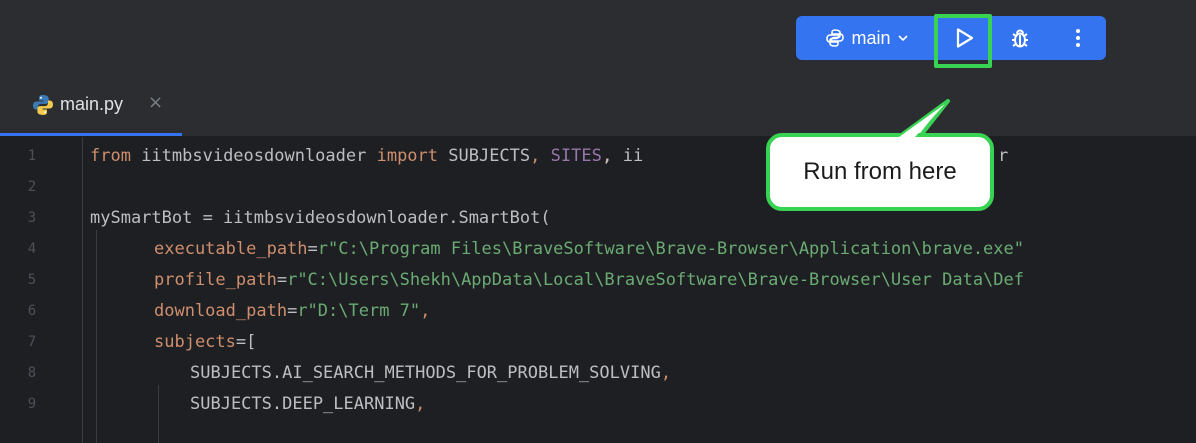  What do you see at coordinates (43, 105) in the screenshot?
I see `python-file-icon` at bounding box center [43, 105].